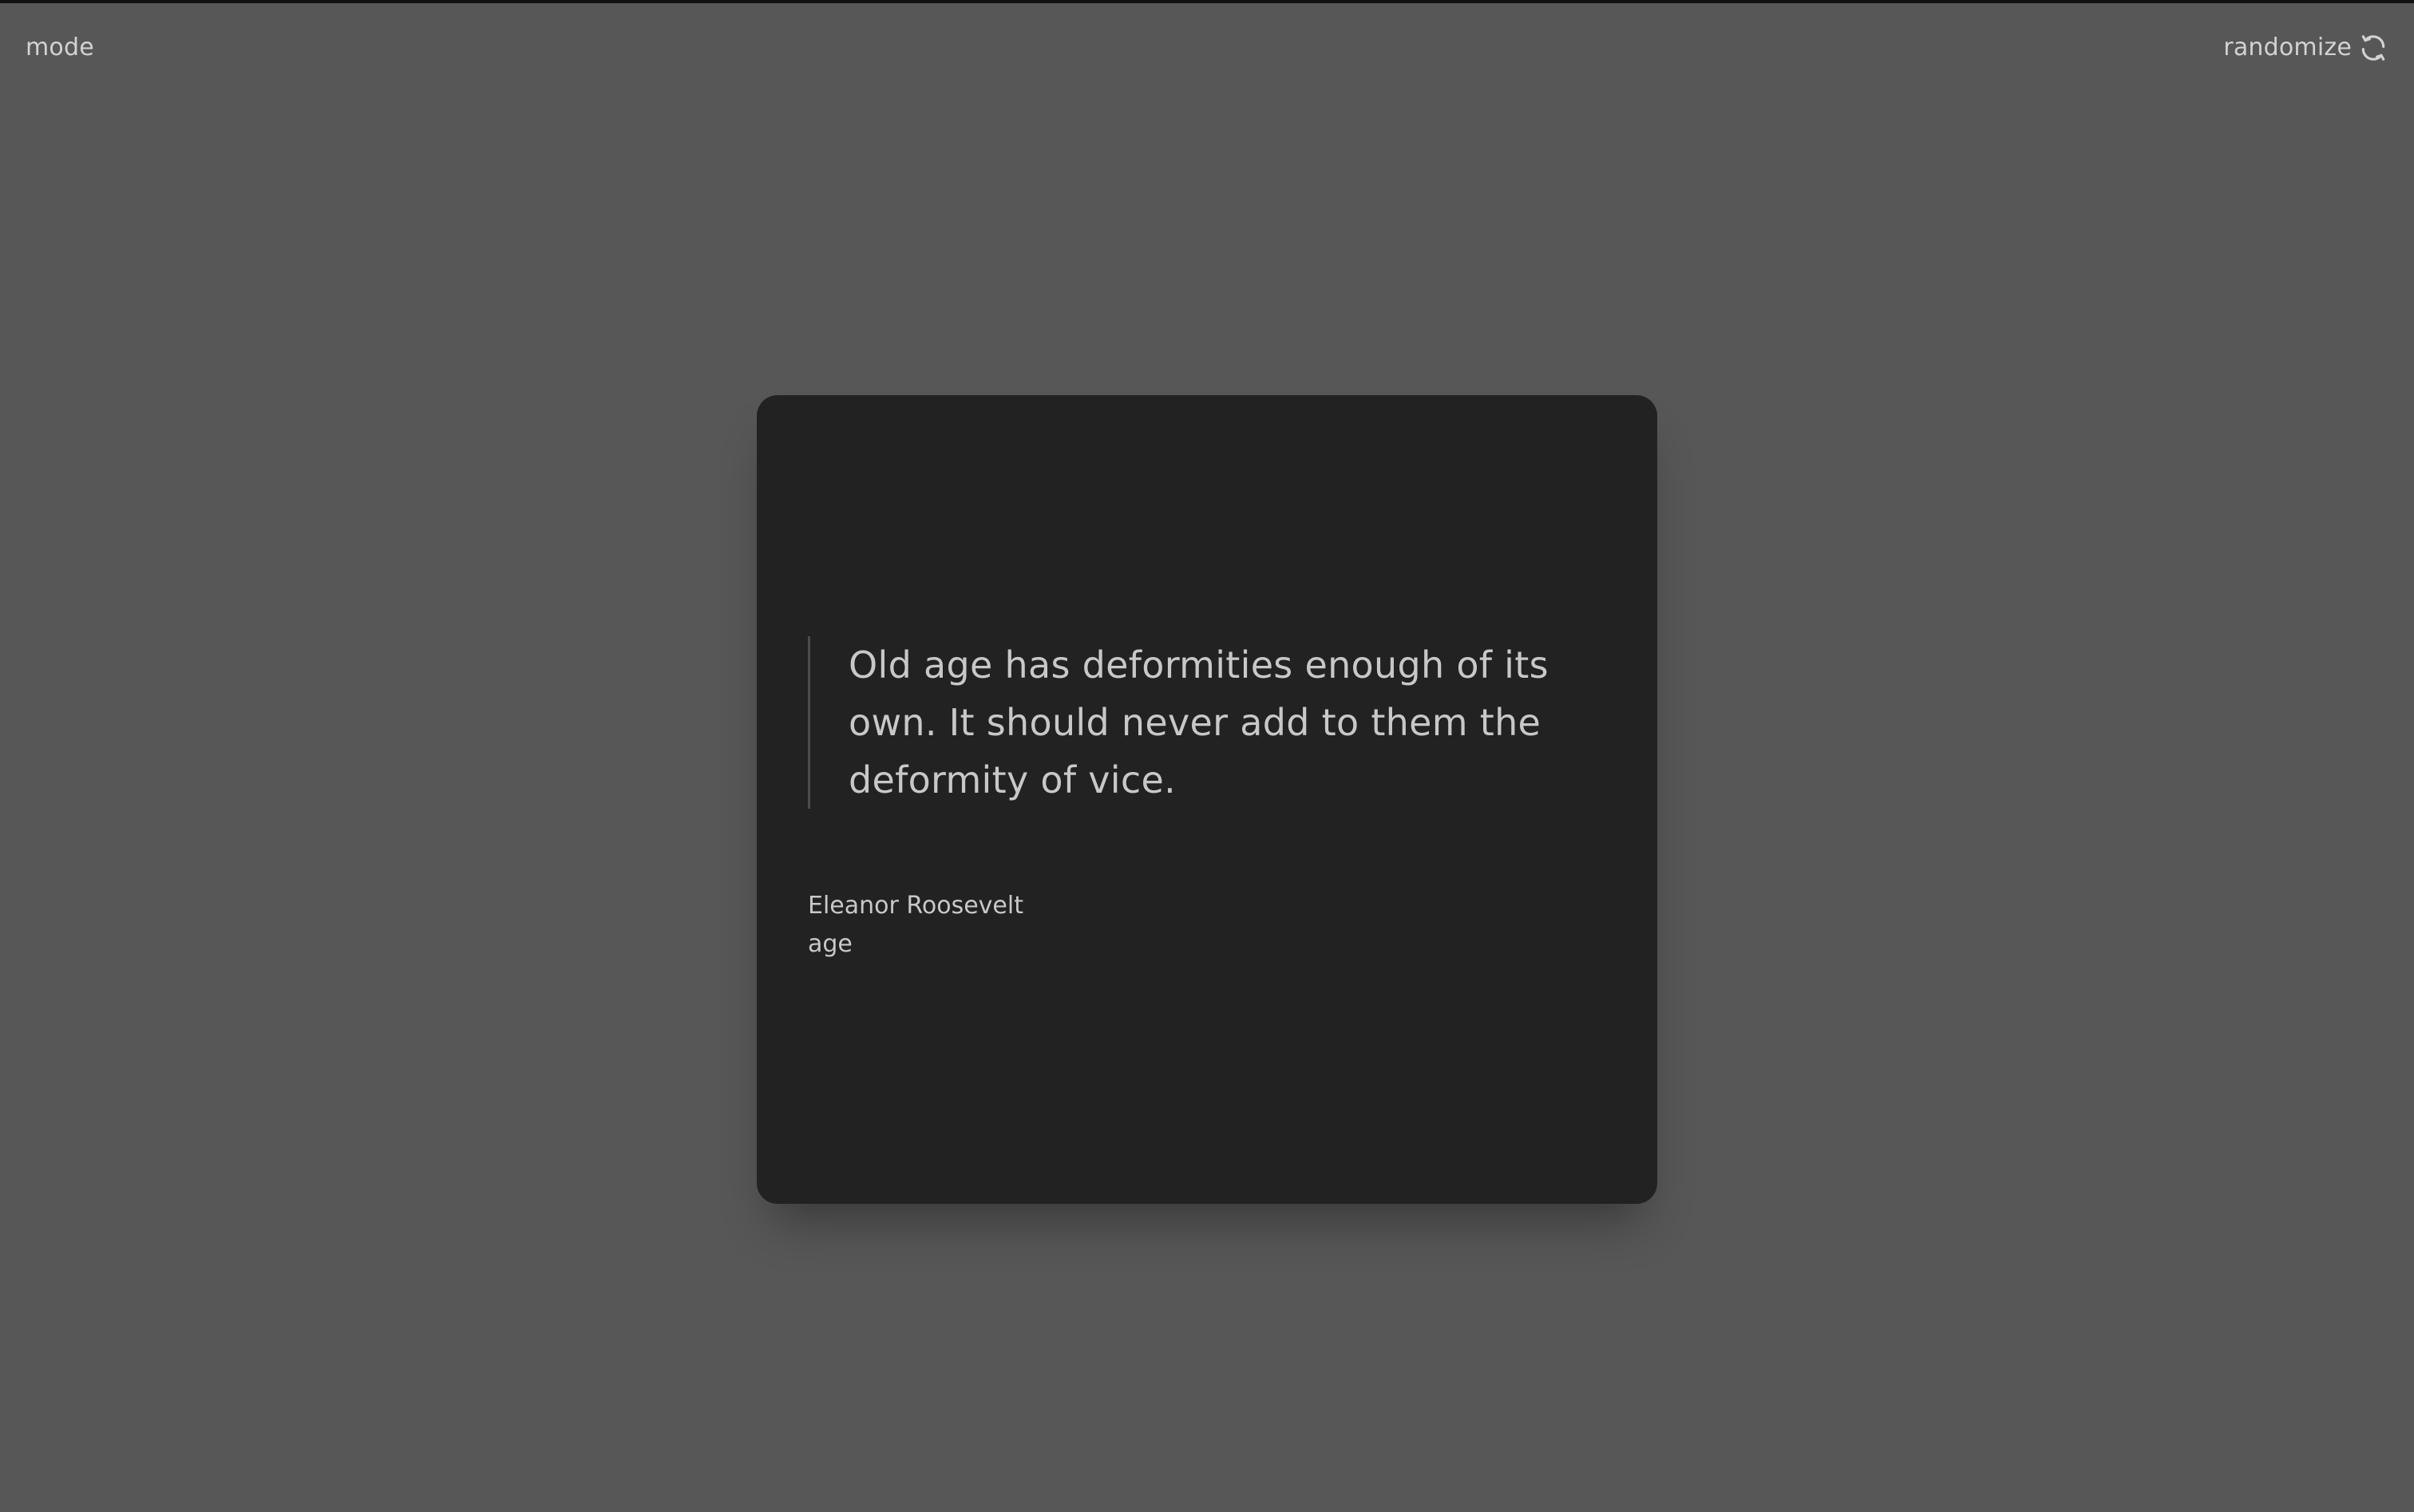 The height and width of the screenshot is (1512, 2414). I want to click on randomize-label: randomize, so click(2287, 47).